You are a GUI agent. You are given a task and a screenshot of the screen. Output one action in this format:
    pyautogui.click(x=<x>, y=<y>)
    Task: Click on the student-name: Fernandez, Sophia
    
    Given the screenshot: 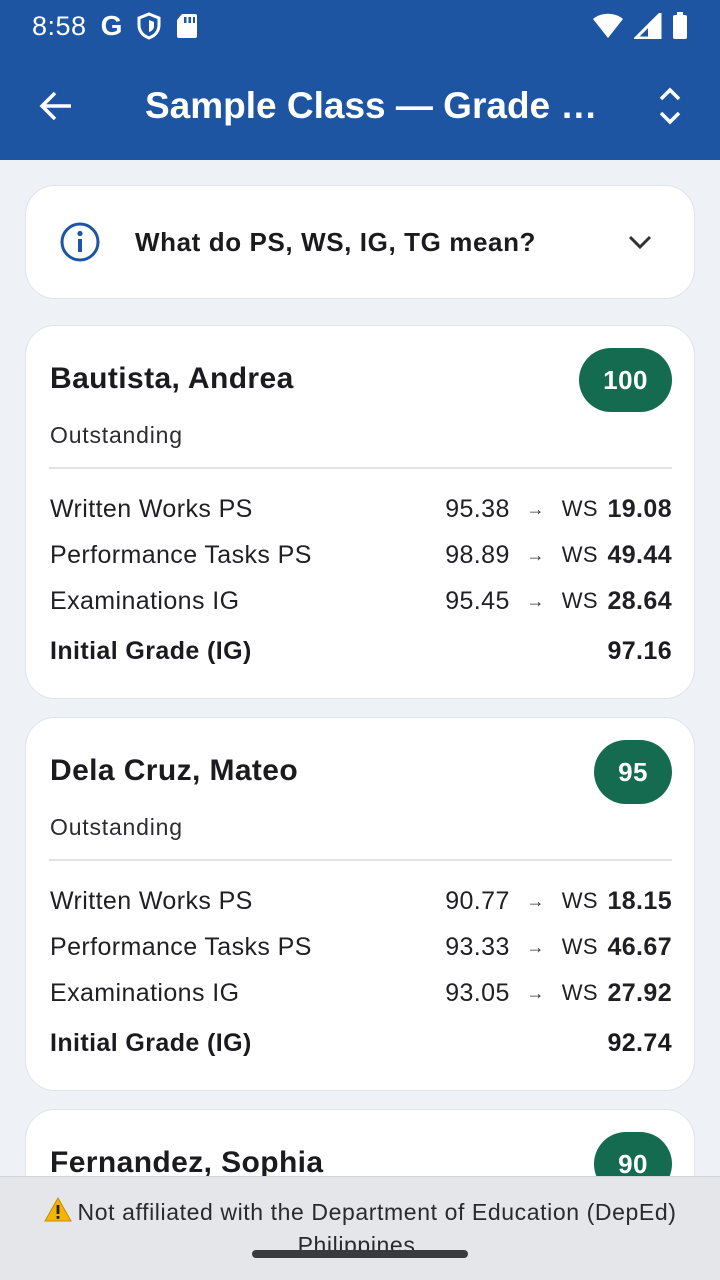 What is the action you would take?
    pyautogui.click(x=187, y=1161)
    